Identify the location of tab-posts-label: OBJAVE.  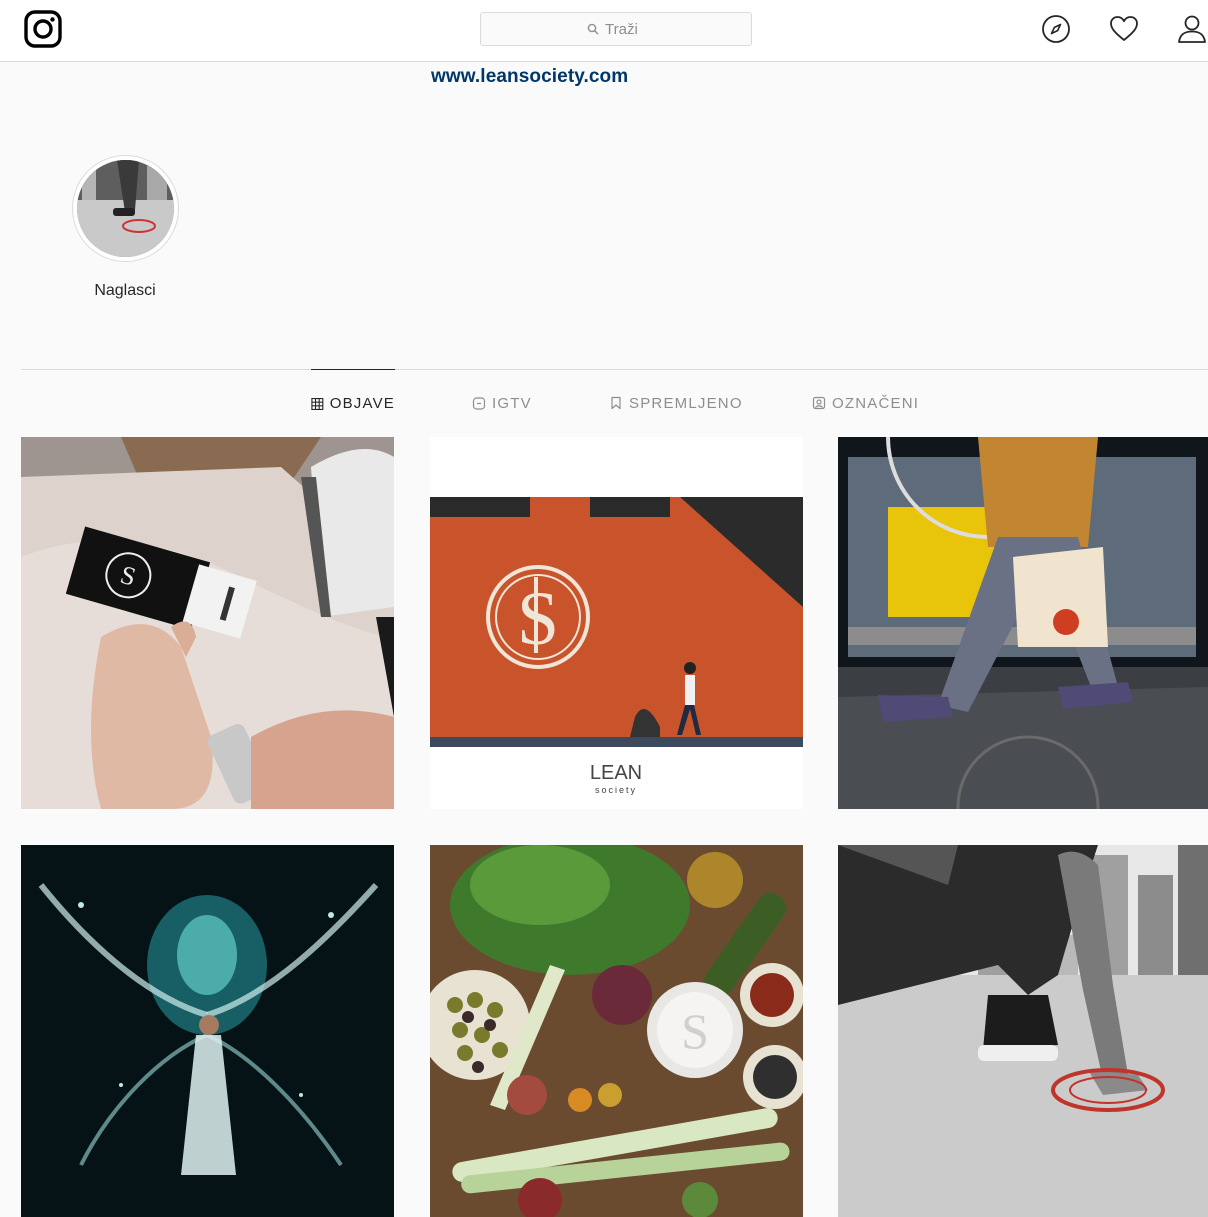
(362, 403).